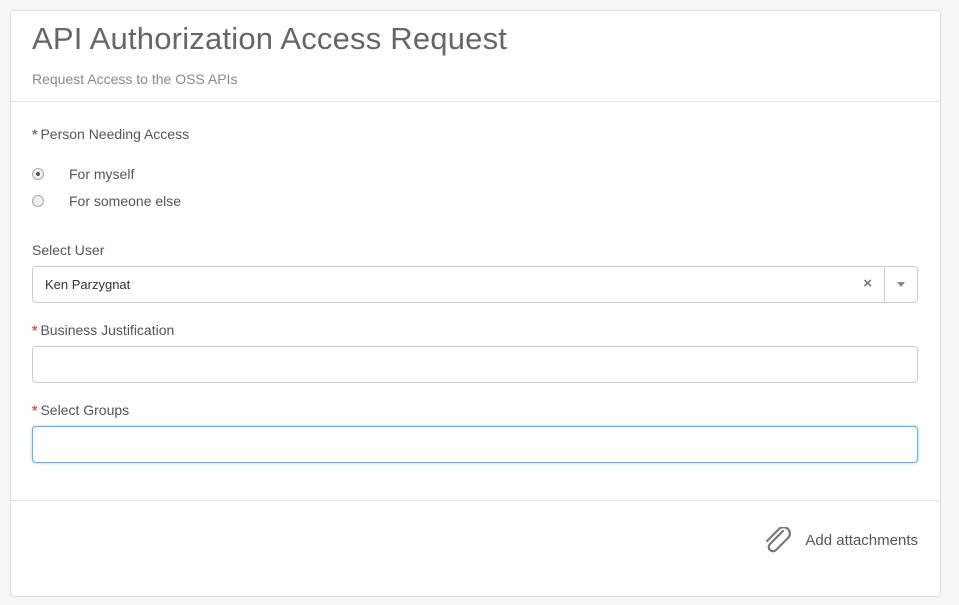 The height and width of the screenshot is (605, 959). I want to click on dropdown-toggle, so click(900, 284).